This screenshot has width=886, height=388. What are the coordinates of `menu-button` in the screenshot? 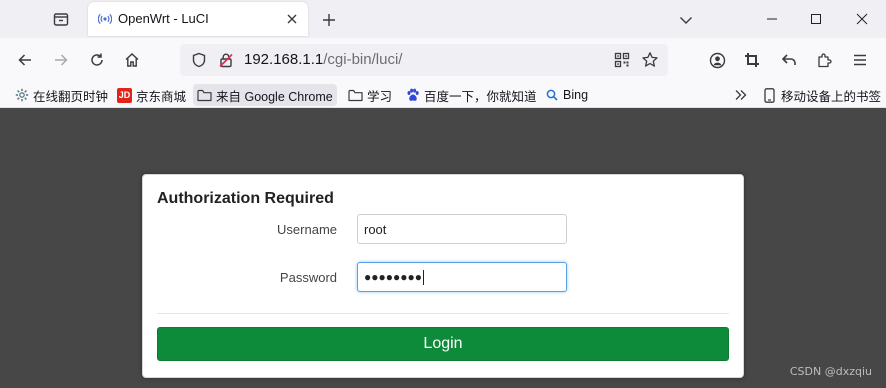 It's located at (860, 60).